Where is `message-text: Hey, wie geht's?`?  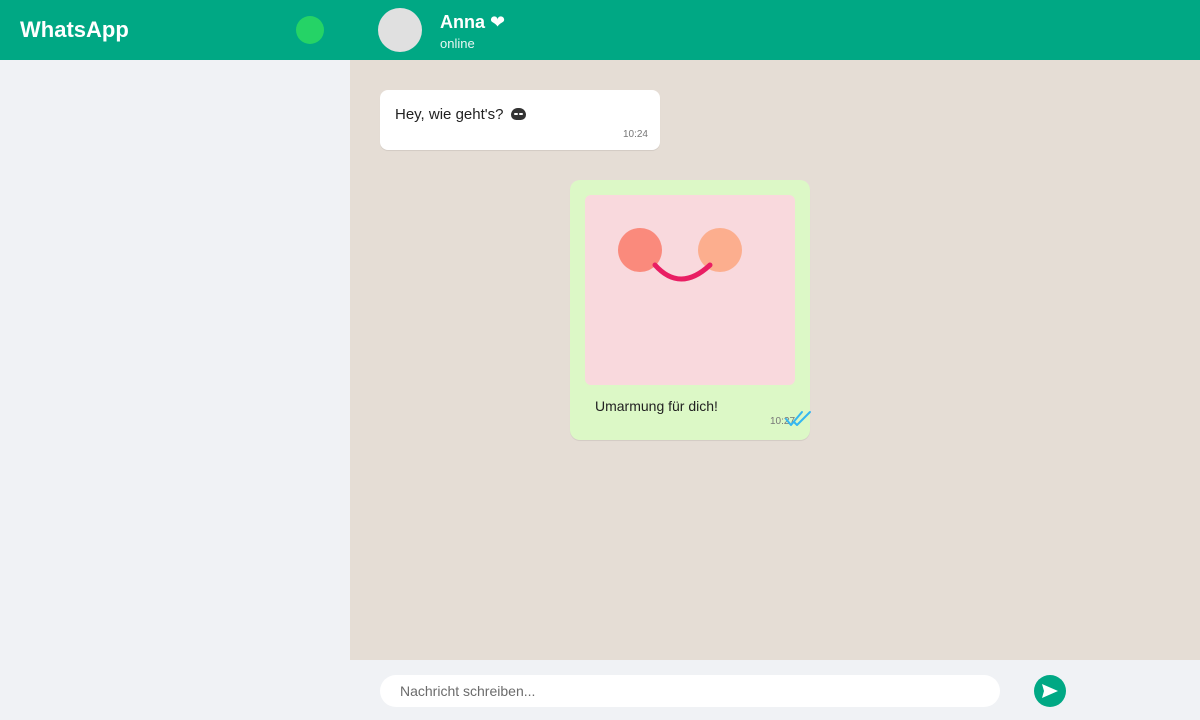 message-text: Hey, wie geht's? is located at coordinates (449, 114).